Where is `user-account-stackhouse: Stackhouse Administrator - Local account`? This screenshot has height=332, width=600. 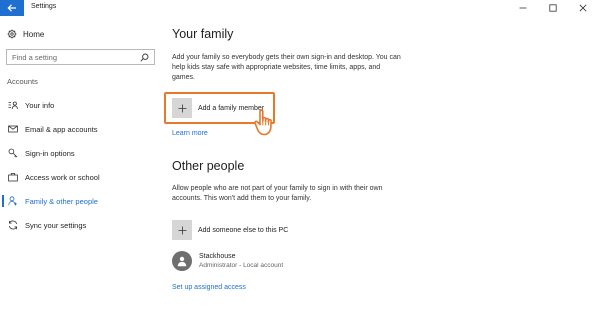 user-account-stackhouse: Stackhouse Administrator - Local account is located at coordinates (227, 261).